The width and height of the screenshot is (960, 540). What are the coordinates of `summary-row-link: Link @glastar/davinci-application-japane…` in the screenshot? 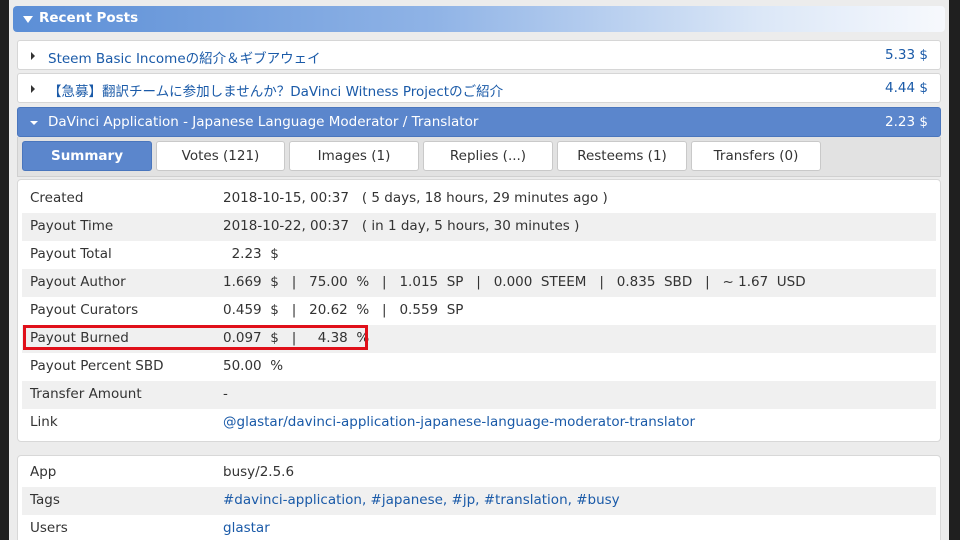 It's located at (479, 423).